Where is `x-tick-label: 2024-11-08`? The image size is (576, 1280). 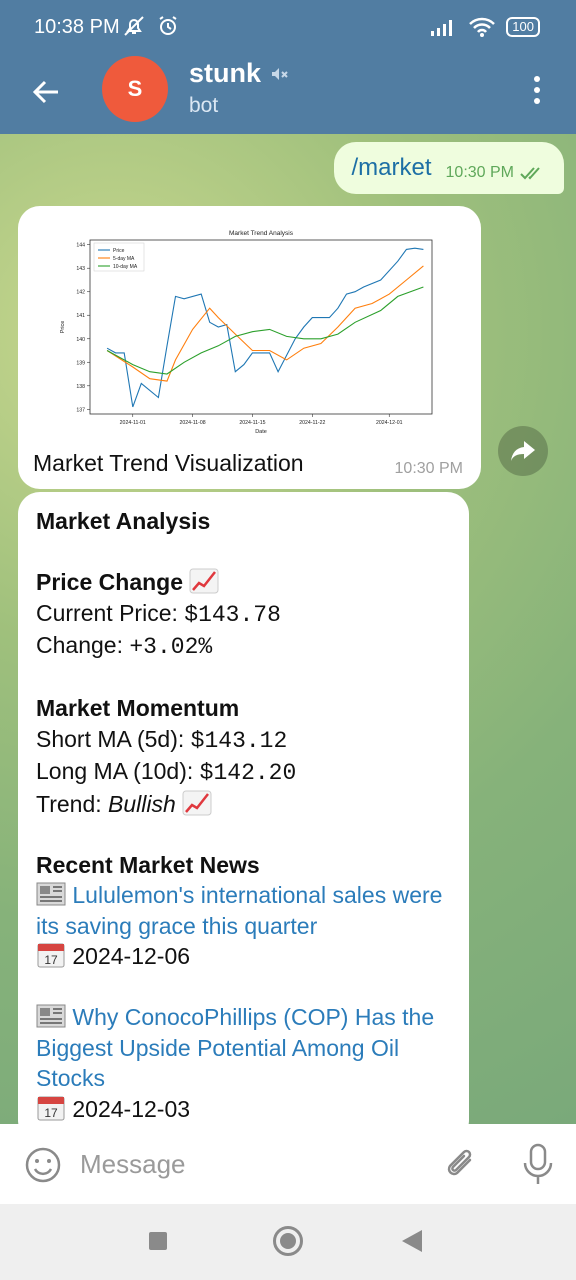 x-tick-label: 2024-11-08 is located at coordinates (193, 423).